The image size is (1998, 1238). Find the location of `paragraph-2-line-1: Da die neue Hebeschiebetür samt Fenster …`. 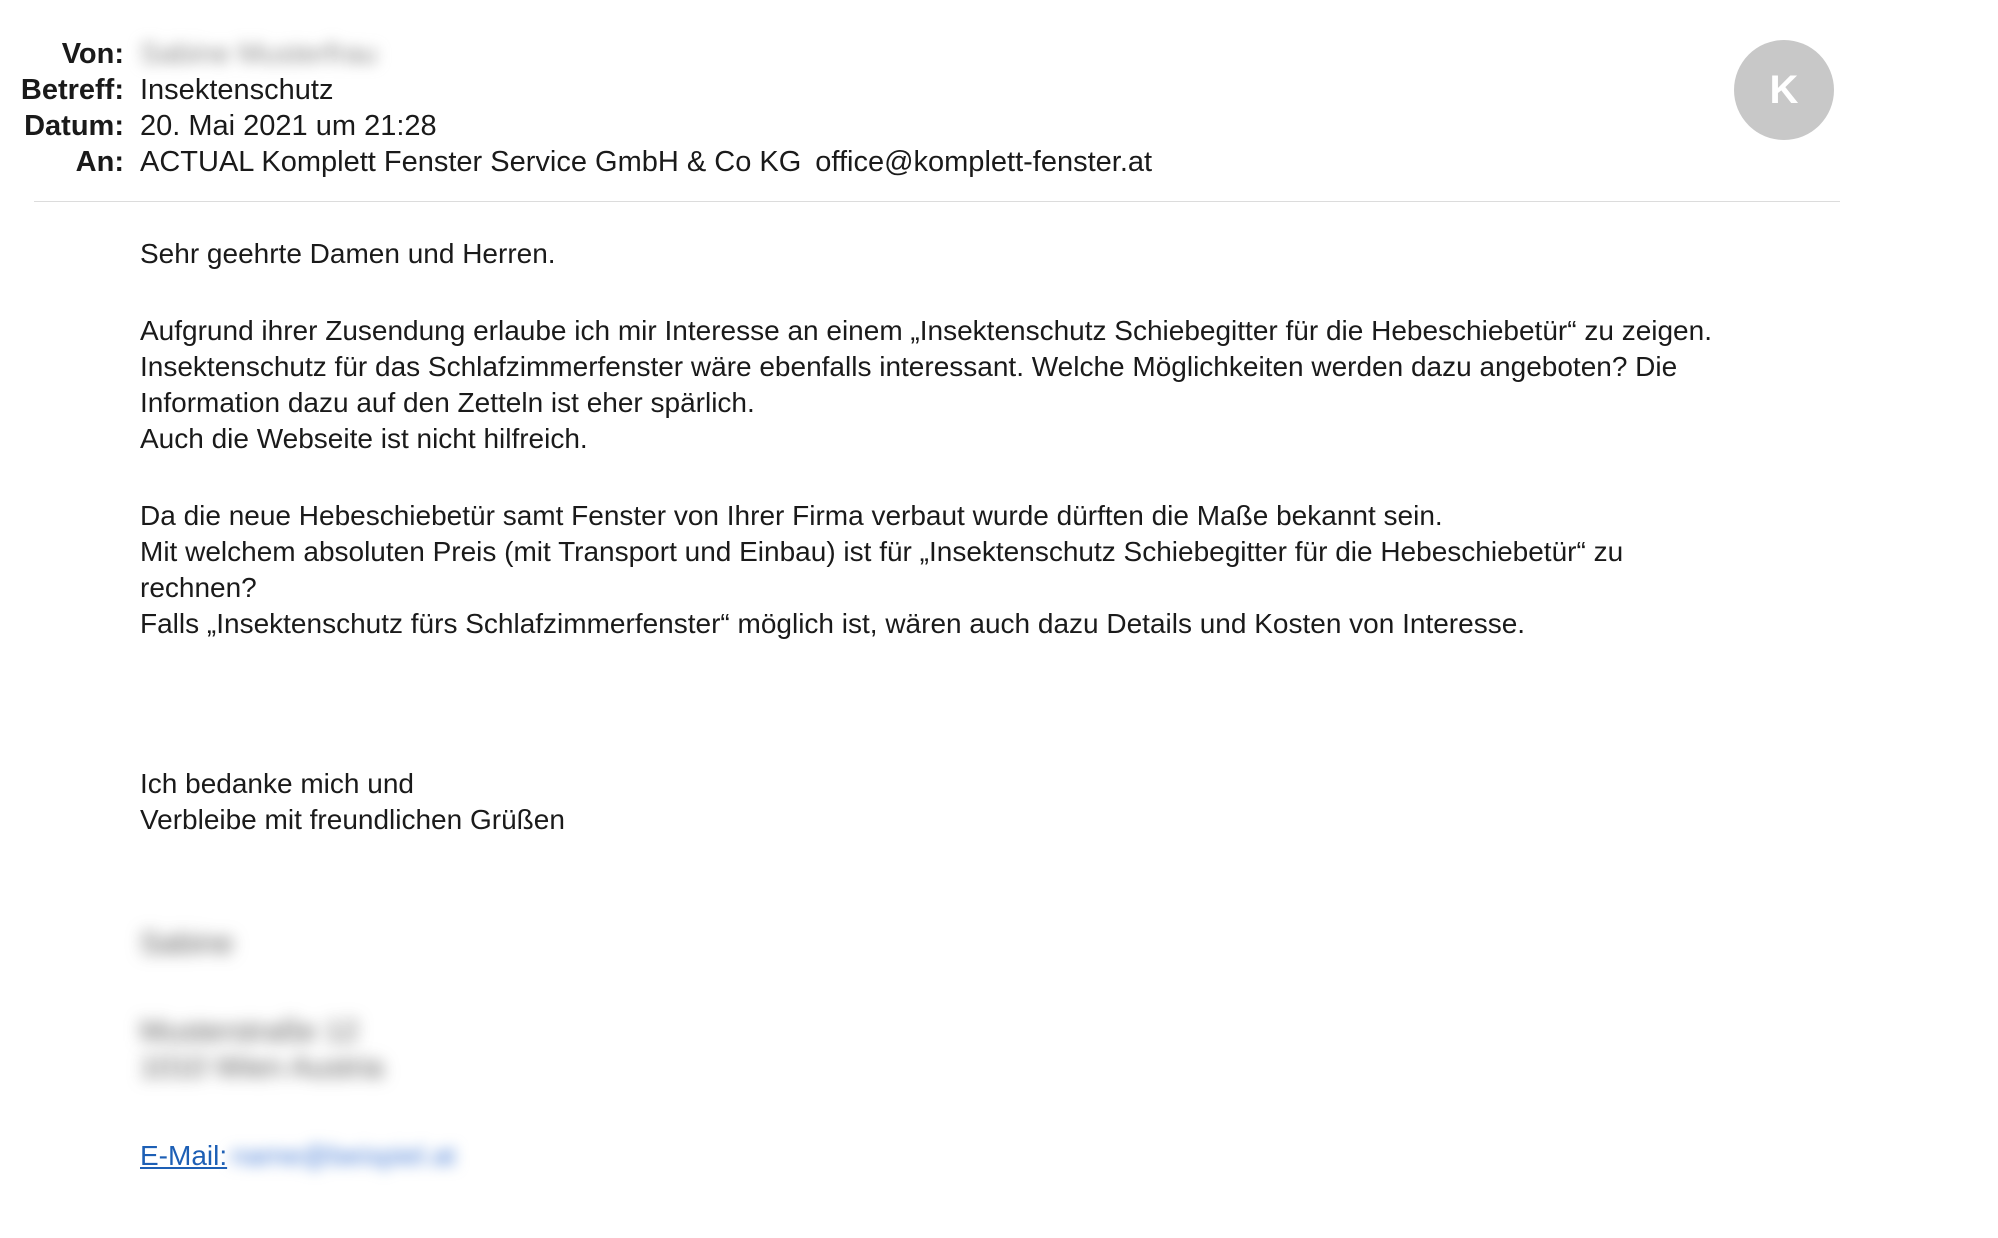

paragraph-2-line-1: Da die neue Hebeschiebetür samt Fenster … is located at coordinates (791, 515).